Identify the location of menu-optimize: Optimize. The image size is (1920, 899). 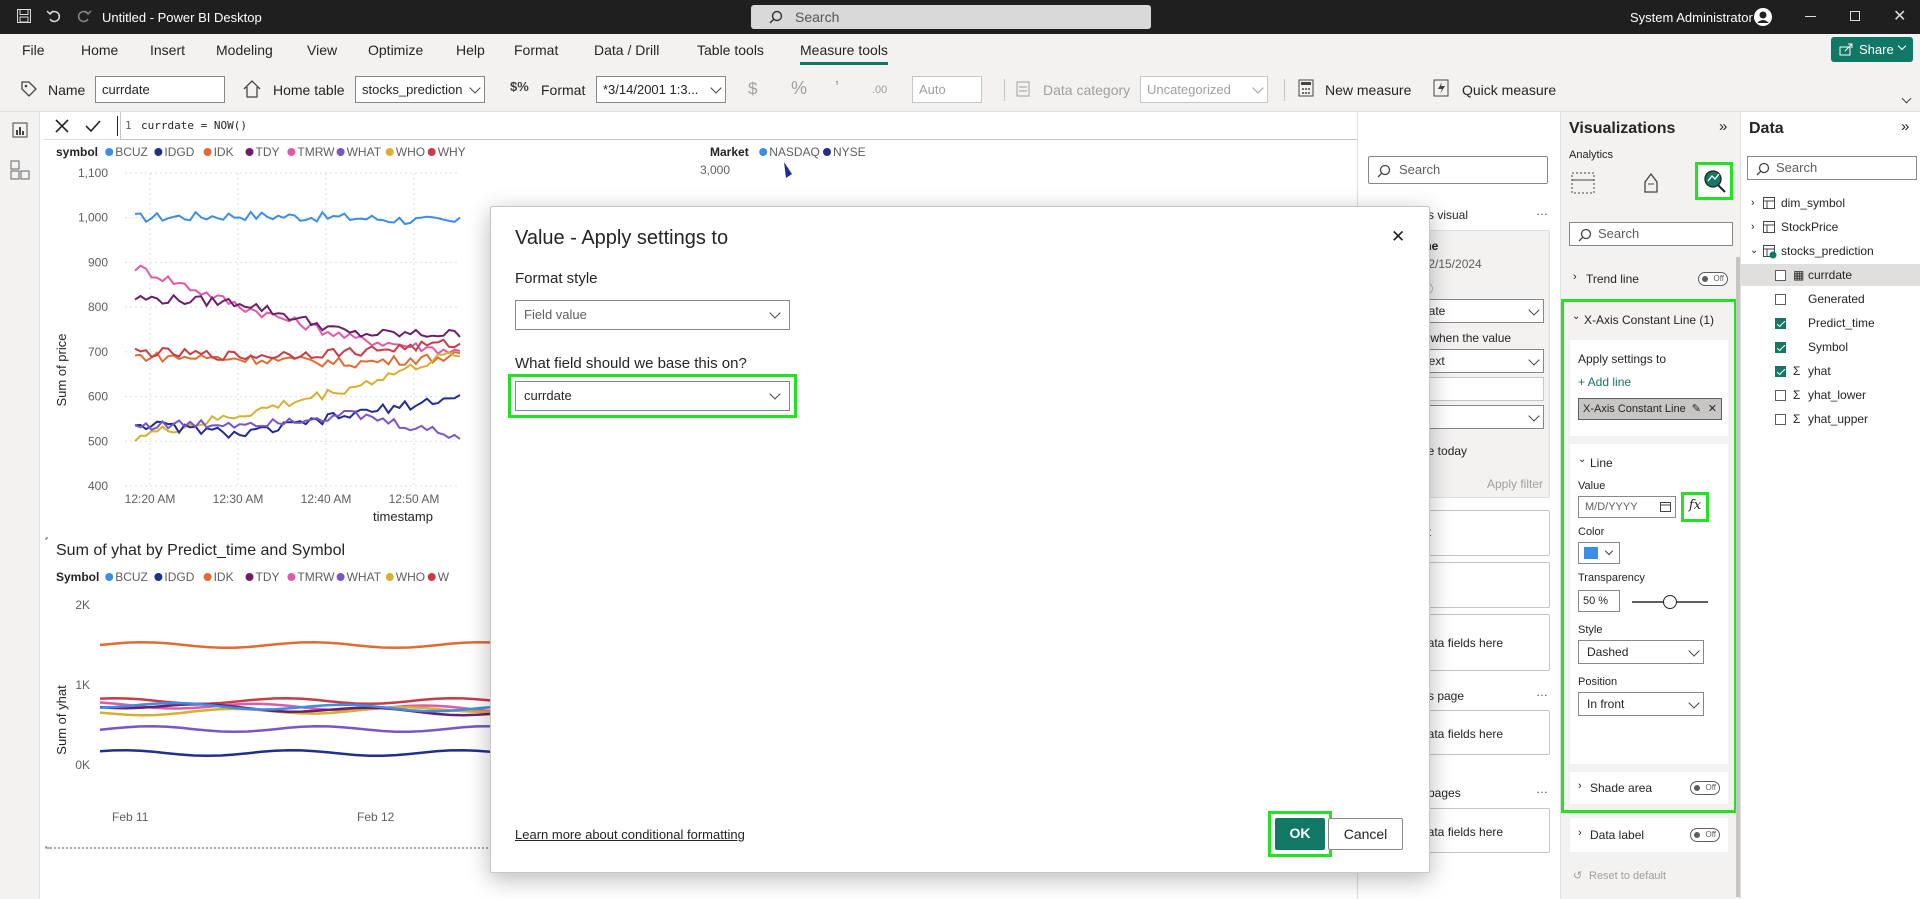
(395, 50).